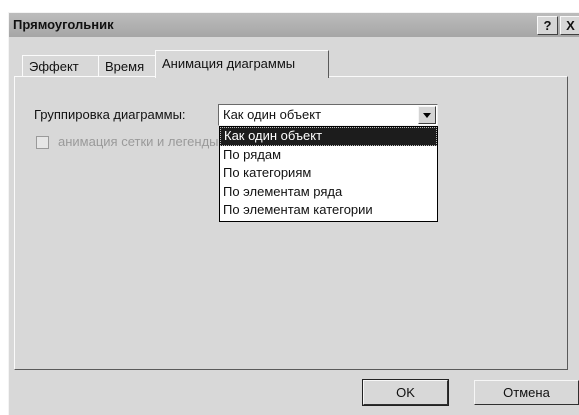 The width and height of the screenshot is (579, 415). Describe the element at coordinates (63, 24) in the screenshot. I see `dialog-title: Прямоугольник` at that location.